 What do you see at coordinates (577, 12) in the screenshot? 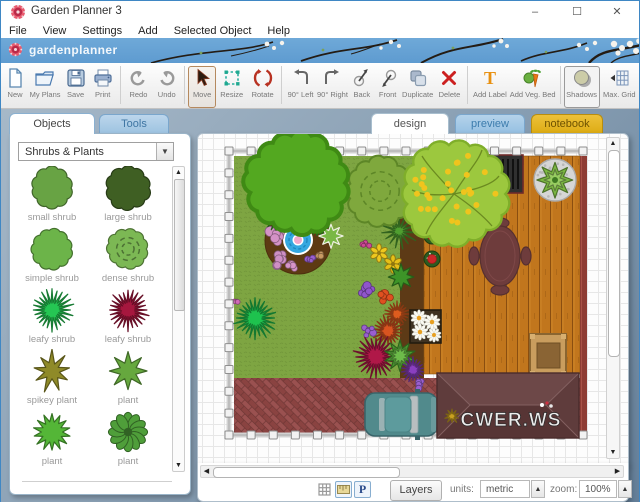
I see `maximize-icon: ☐` at bounding box center [577, 12].